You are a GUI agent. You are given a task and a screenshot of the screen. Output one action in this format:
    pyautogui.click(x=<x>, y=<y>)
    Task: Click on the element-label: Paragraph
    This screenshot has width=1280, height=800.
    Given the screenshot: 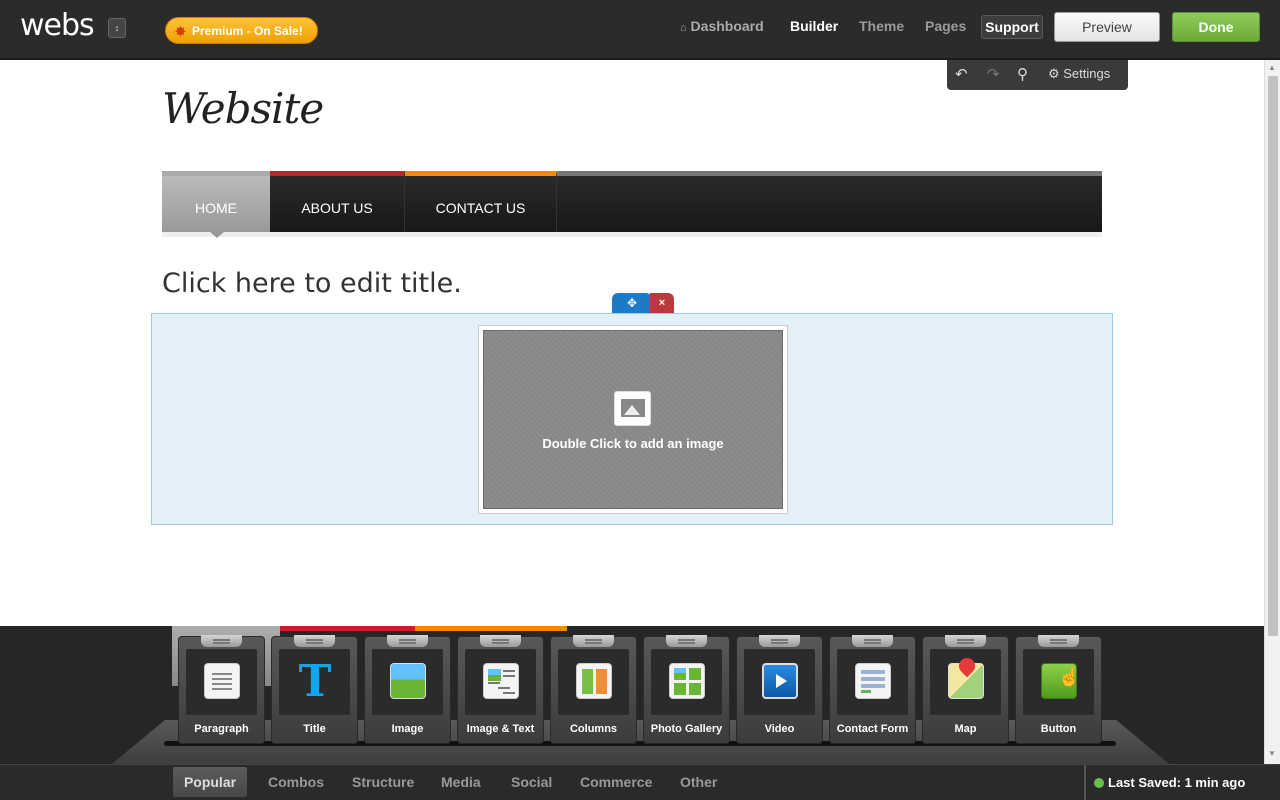 What is the action you would take?
    pyautogui.click(x=221, y=729)
    